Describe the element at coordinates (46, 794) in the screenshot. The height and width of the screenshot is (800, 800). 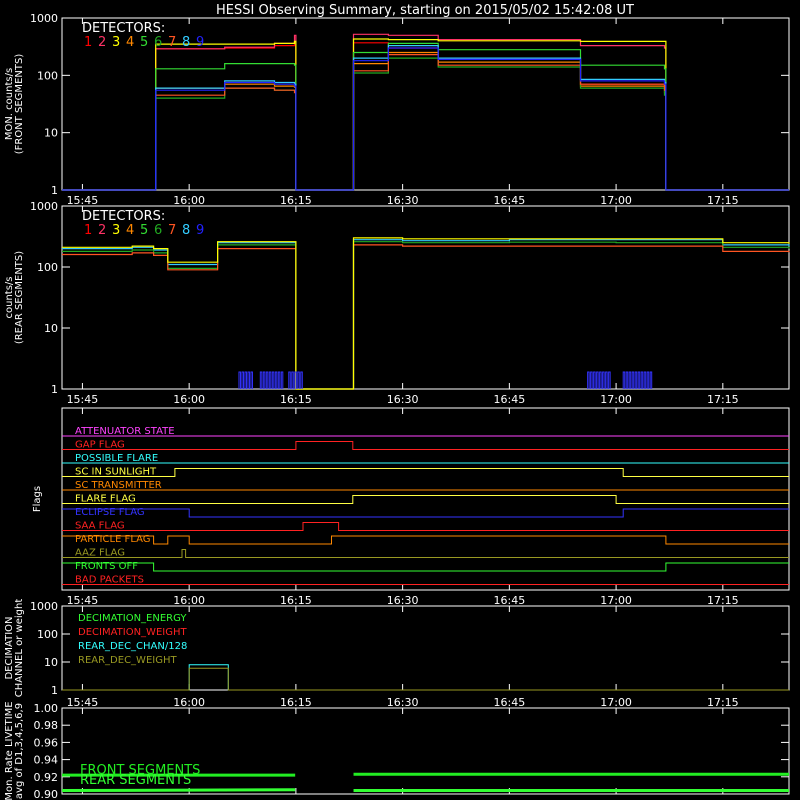
I see `y-tick-label: 0.90` at that location.